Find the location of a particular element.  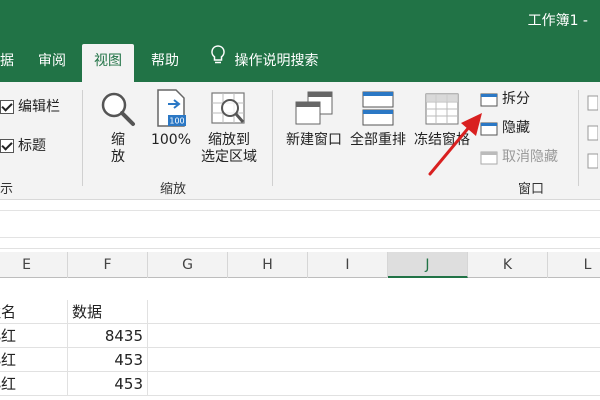

window-group-label: 窗口 is located at coordinates (531, 189).